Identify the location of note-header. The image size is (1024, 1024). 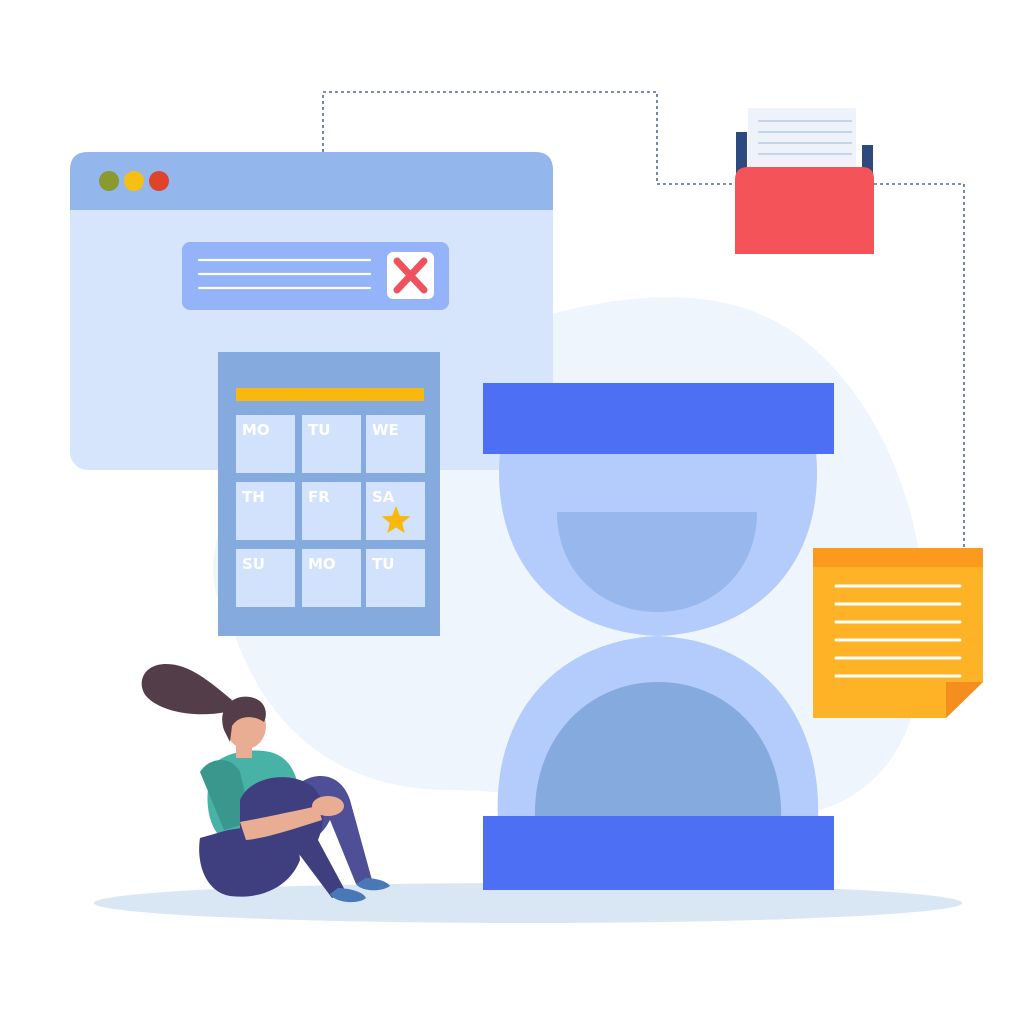
(898, 557).